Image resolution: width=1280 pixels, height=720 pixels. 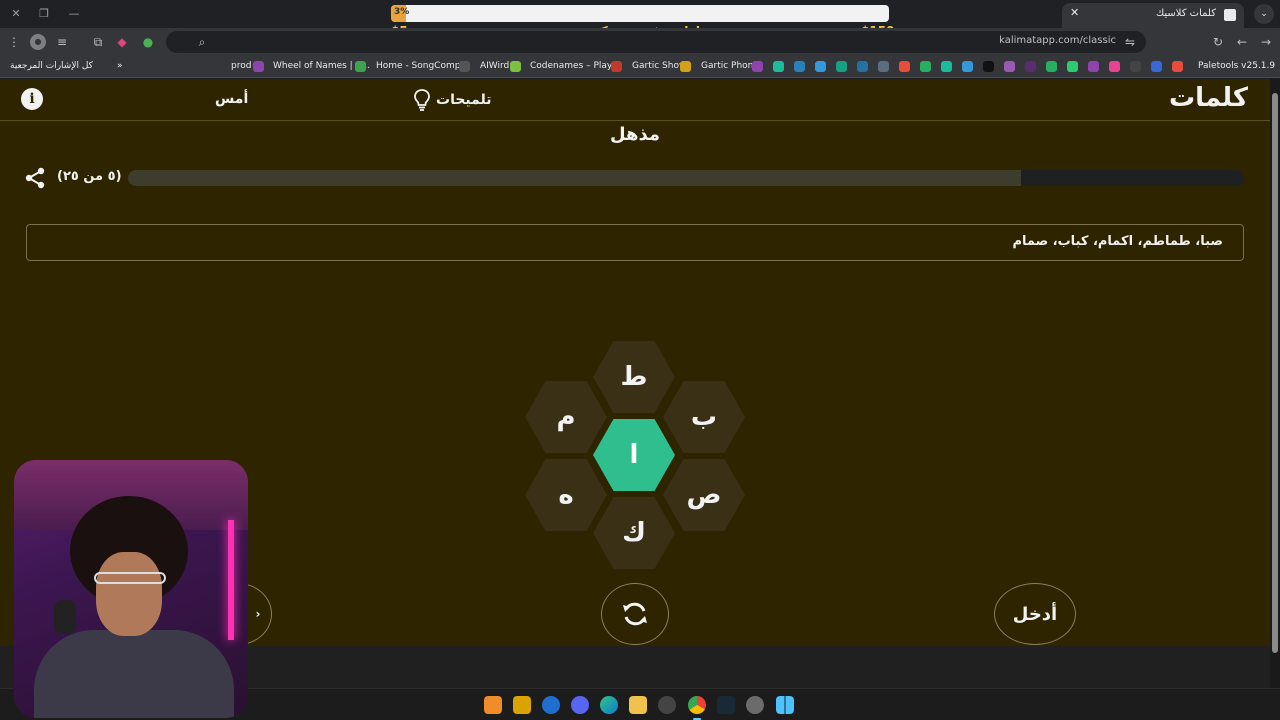 I want to click on site-settings-icon: ⇋, so click(x=1130, y=42).